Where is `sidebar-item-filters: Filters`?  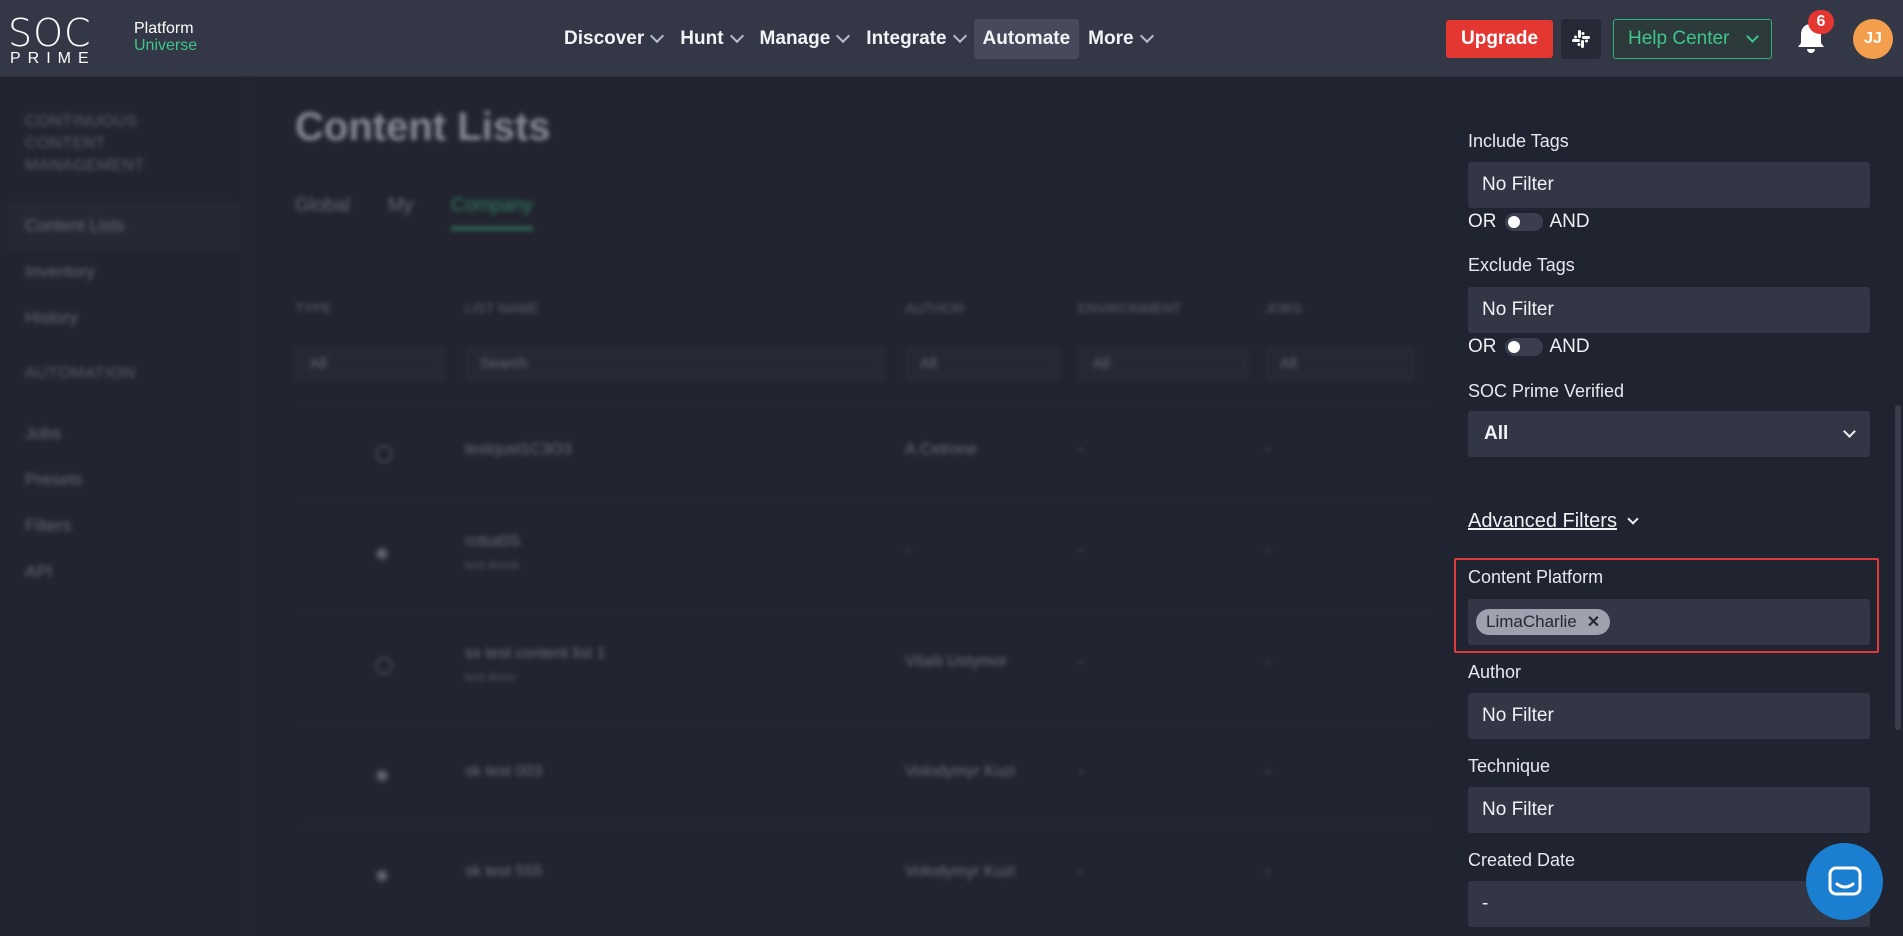 sidebar-item-filters: Filters is located at coordinates (123, 526).